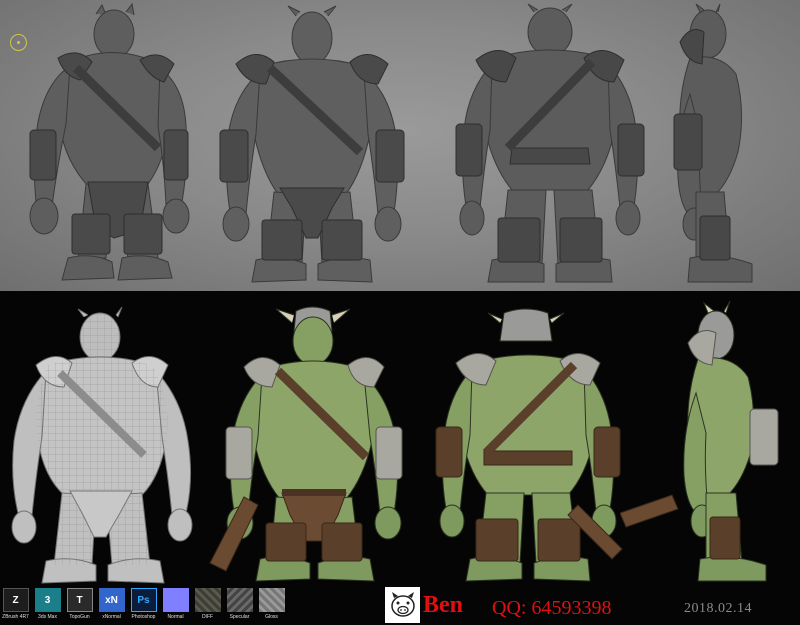 The image size is (800, 625). Describe the element at coordinates (312, 144) in the screenshot. I see `clay-ogre-front` at that location.